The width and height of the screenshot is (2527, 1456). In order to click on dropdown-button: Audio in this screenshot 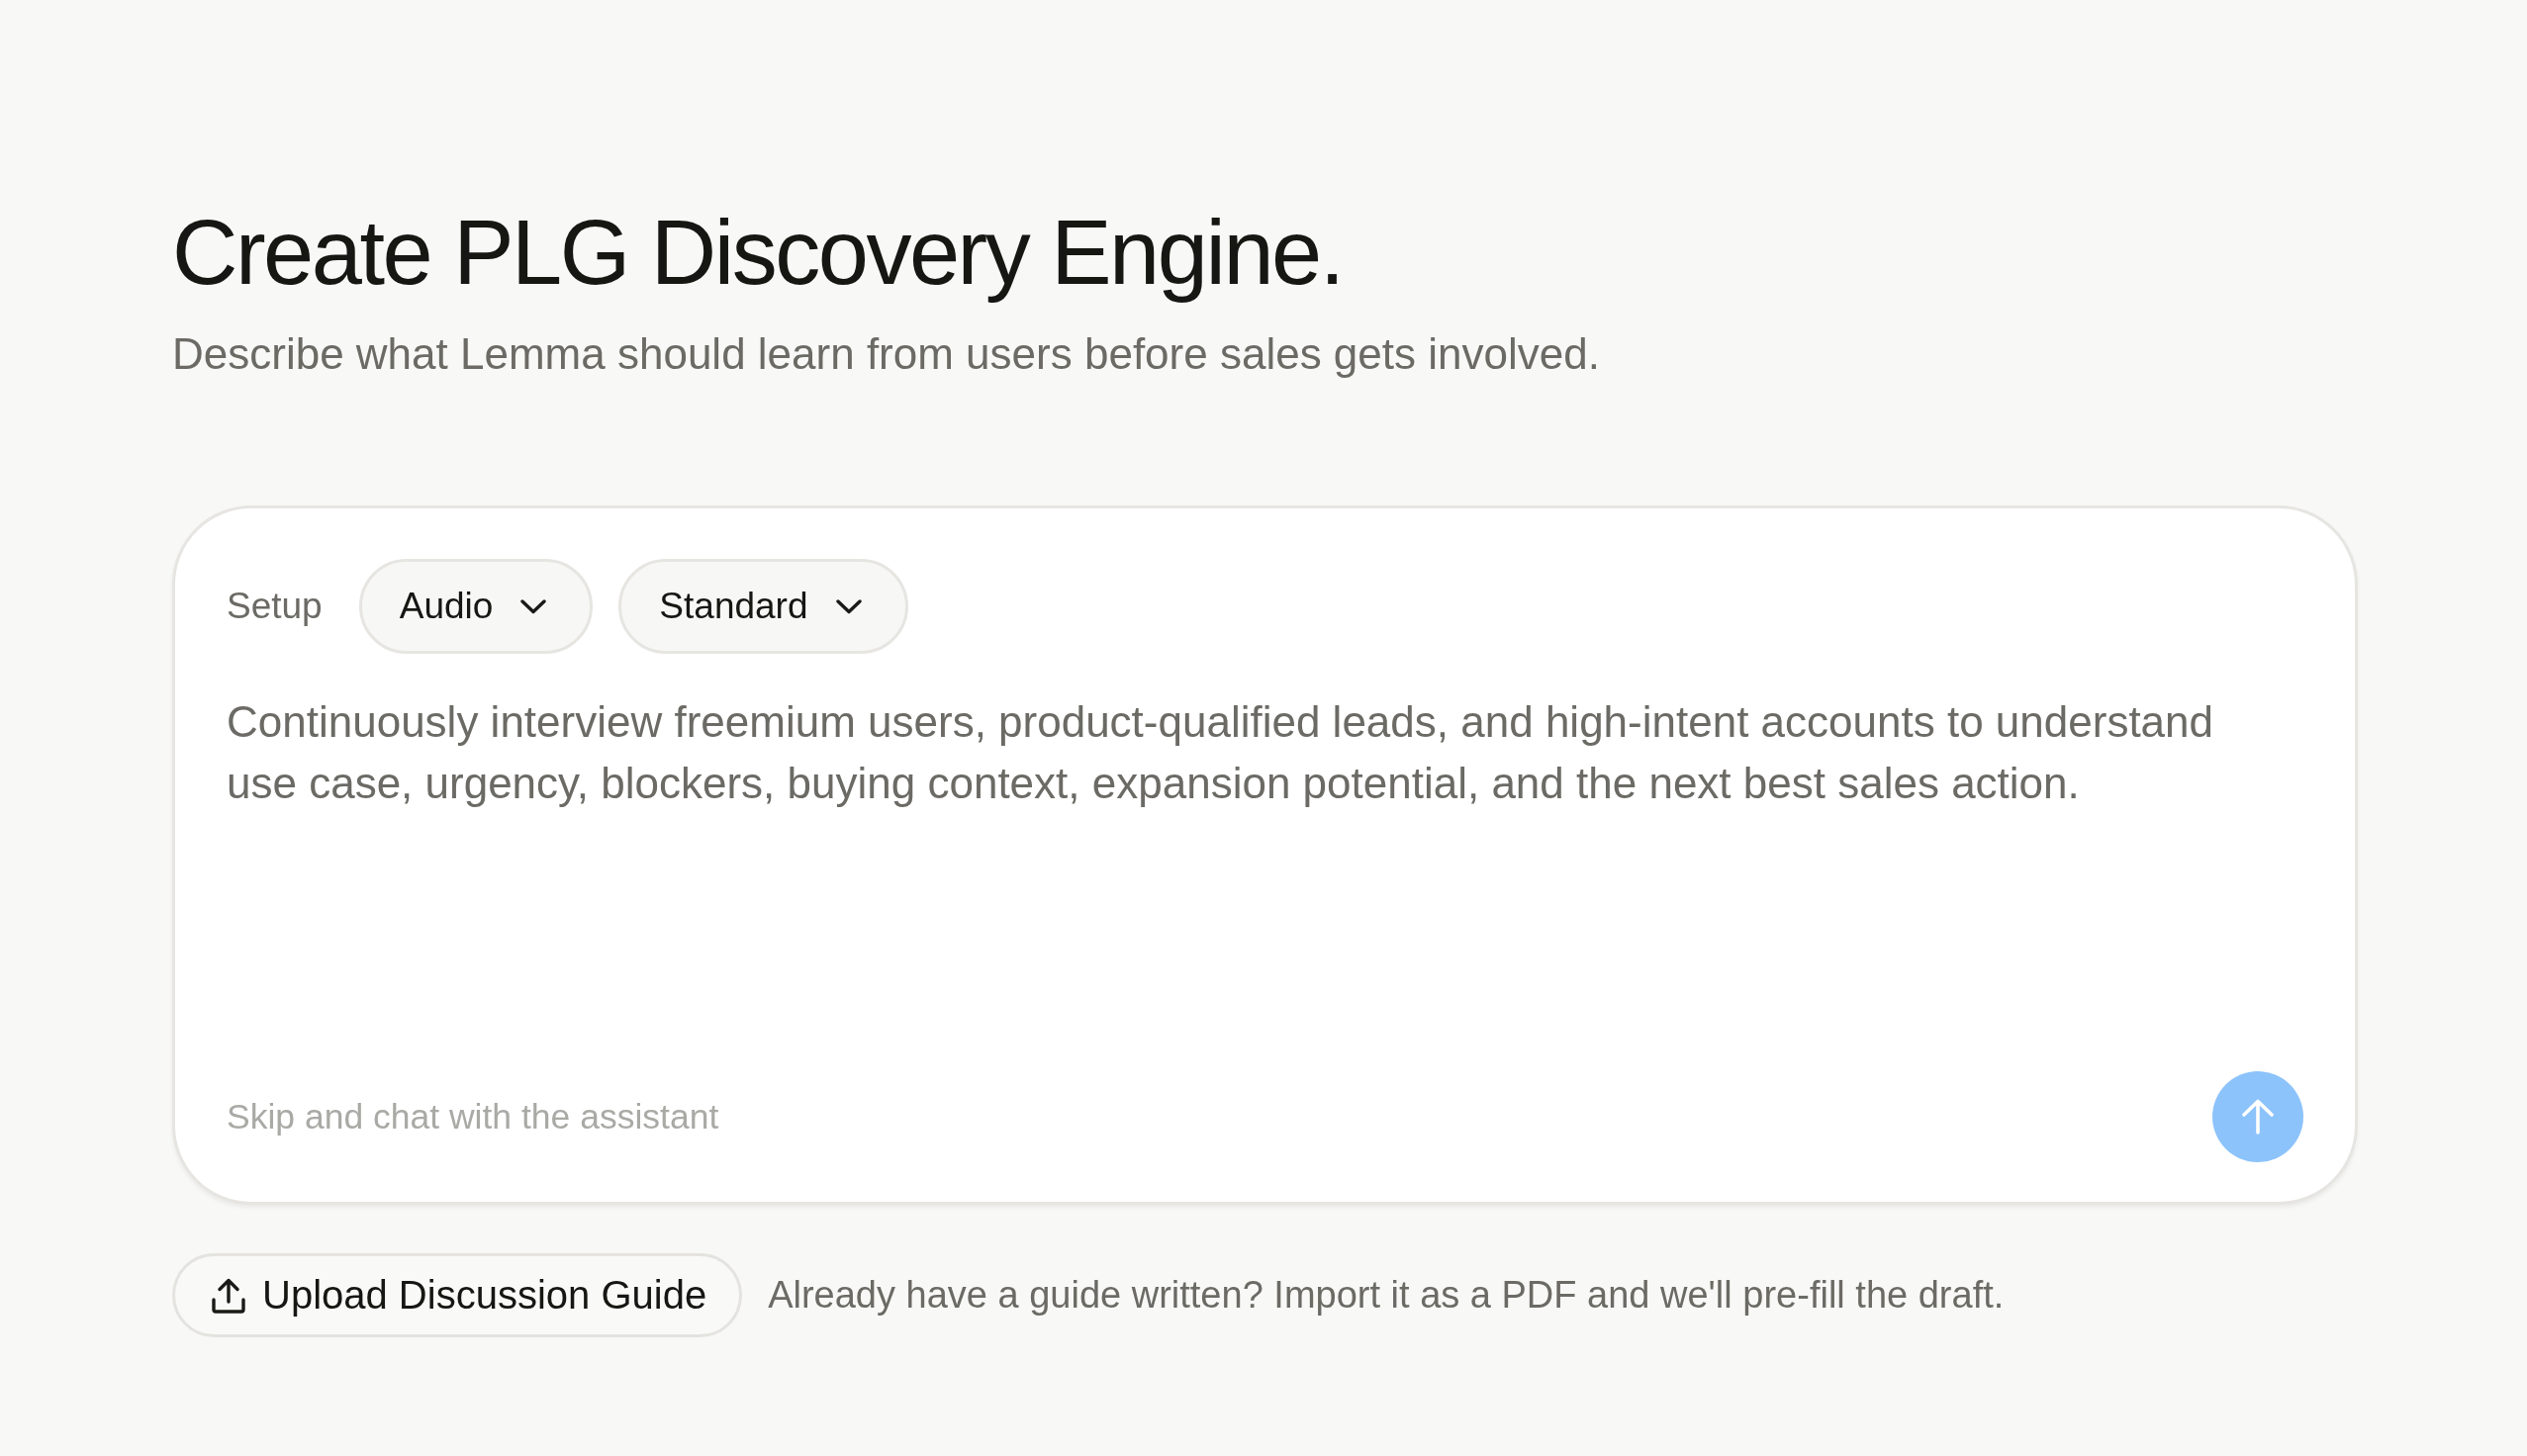, I will do `click(476, 606)`.